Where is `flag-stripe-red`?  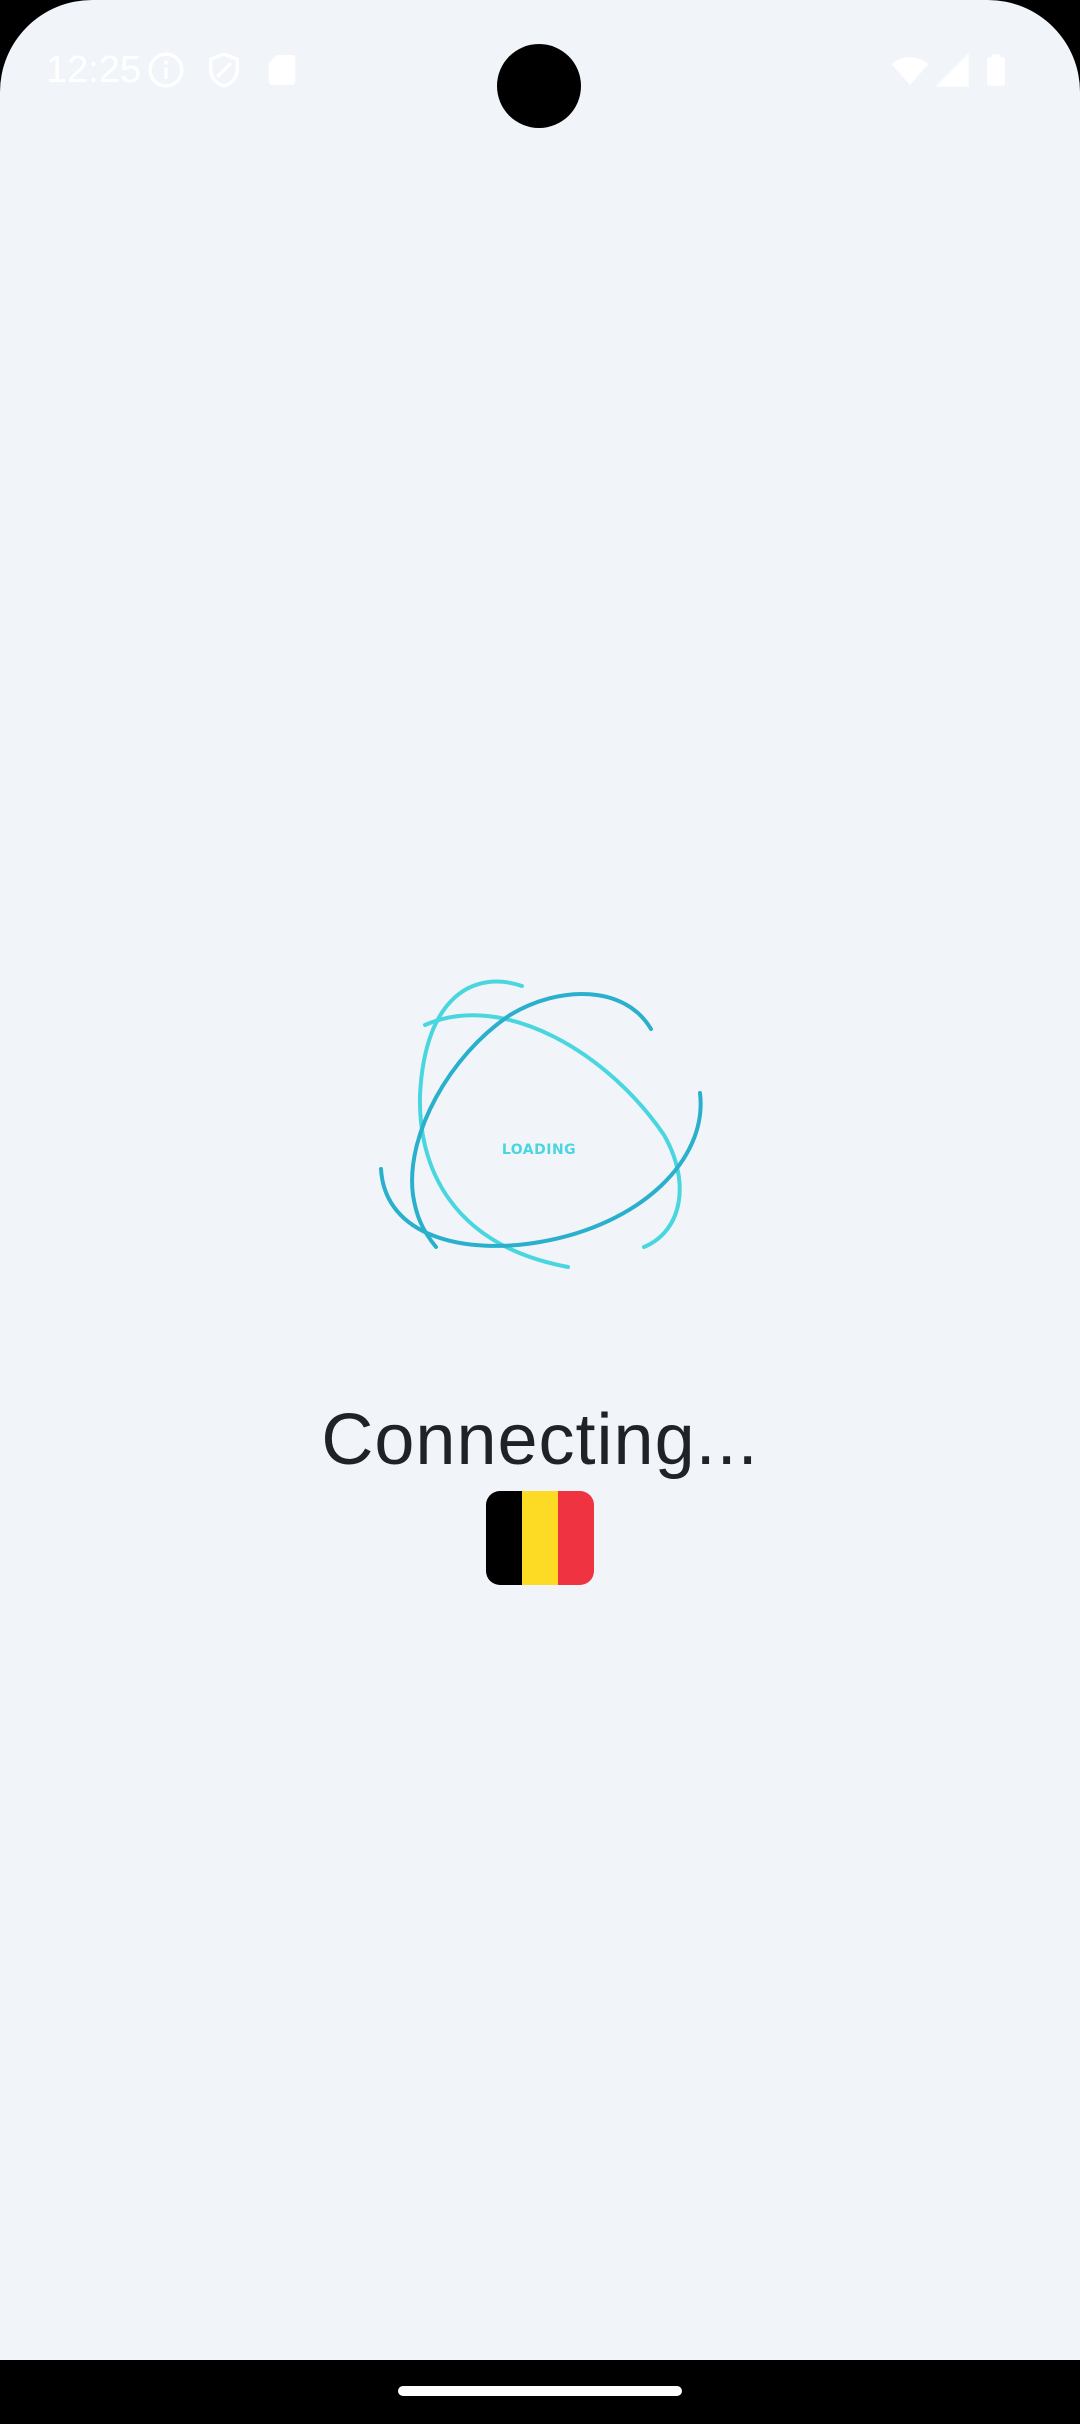 flag-stripe-red is located at coordinates (576, 1538).